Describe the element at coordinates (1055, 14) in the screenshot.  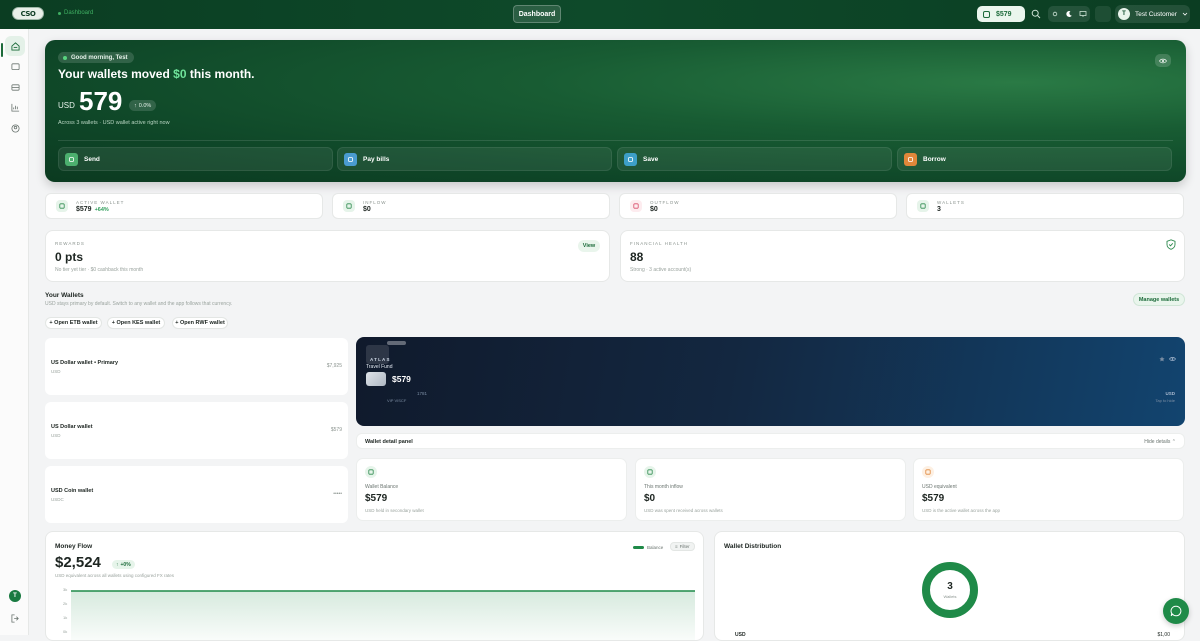
I see `sun-icon` at that location.